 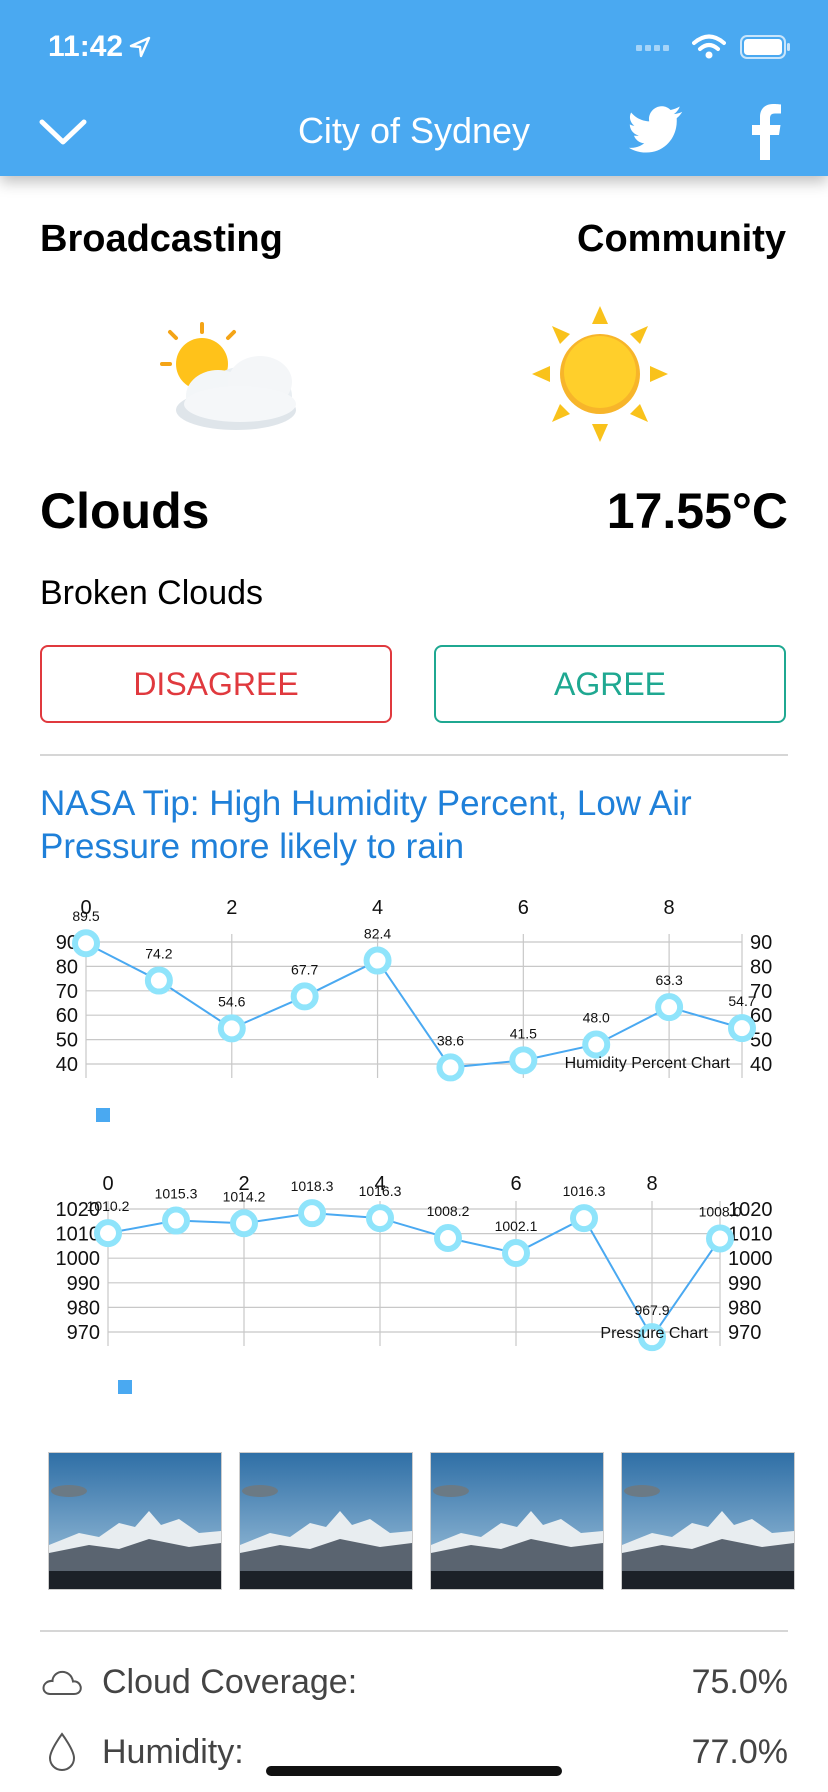 What do you see at coordinates (750, 1235) in the screenshot?
I see `y-tick-label-right: 1010` at bounding box center [750, 1235].